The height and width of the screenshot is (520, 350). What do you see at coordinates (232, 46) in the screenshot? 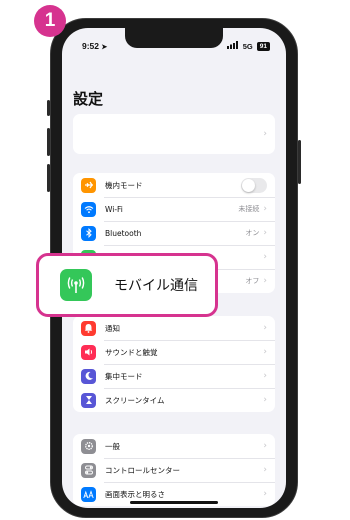
I see `signal-bars-icon` at bounding box center [232, 46].